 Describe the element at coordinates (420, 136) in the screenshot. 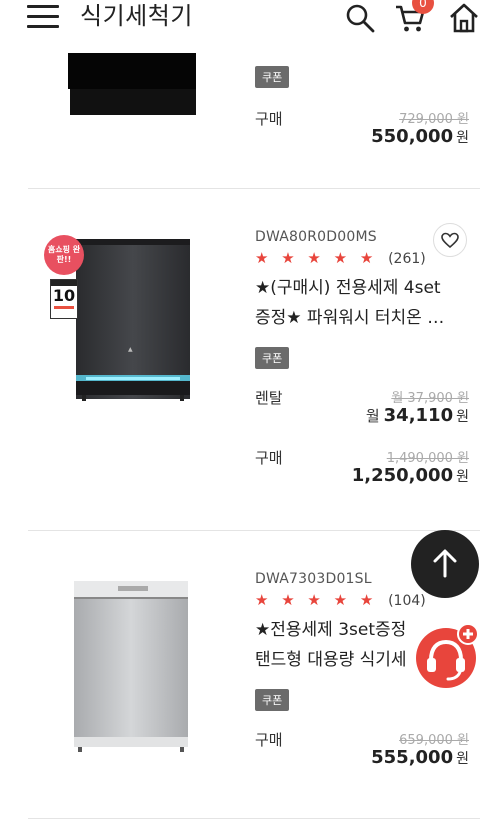

I see `sale-price: 550,000 원` at that location.